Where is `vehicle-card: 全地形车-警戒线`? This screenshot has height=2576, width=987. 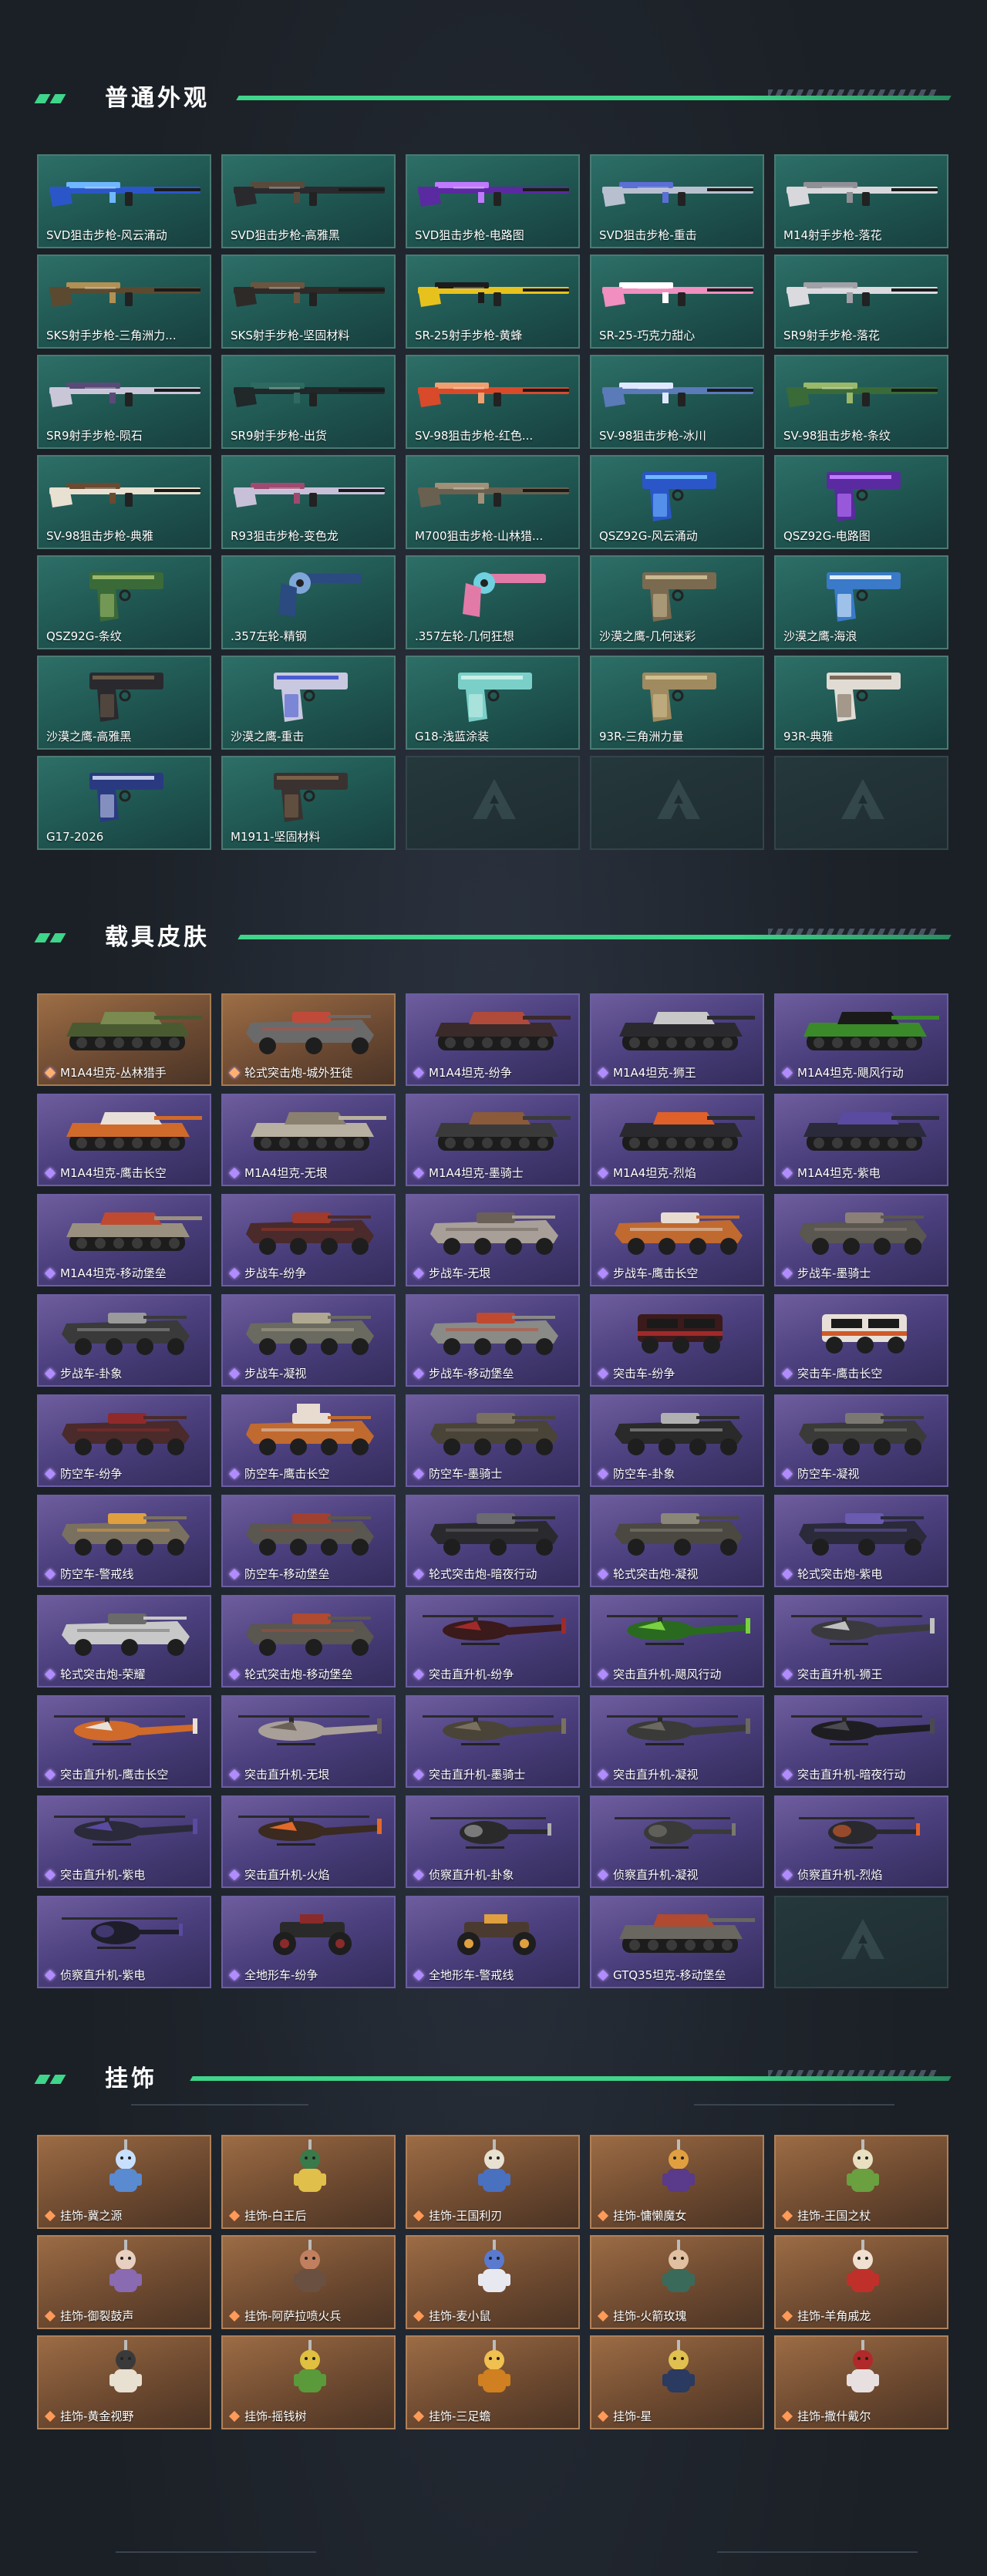 vehicle-card: 全地形车-警戒线 is located at coordinates (493, 1942).